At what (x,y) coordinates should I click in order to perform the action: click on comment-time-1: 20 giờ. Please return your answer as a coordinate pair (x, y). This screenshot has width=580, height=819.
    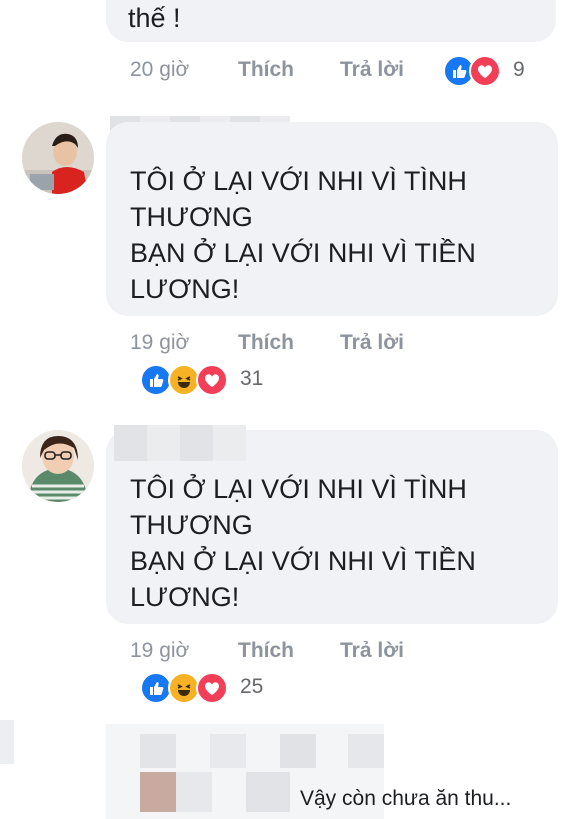
    Looking at the image, I should click on (159, 70).